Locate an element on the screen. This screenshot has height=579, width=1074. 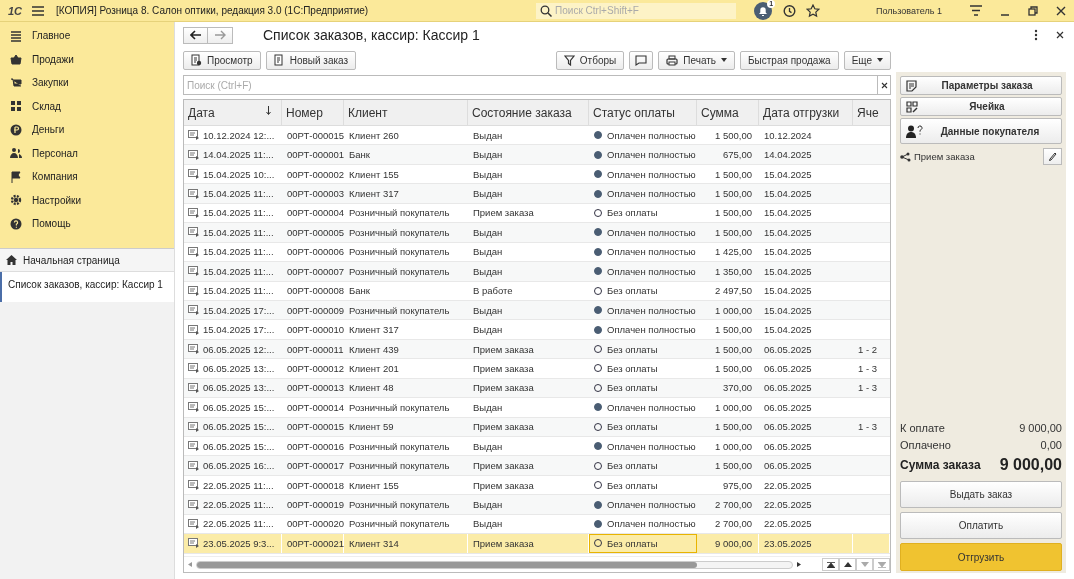
column-header: Сумма is located at coordinates (728, 112).